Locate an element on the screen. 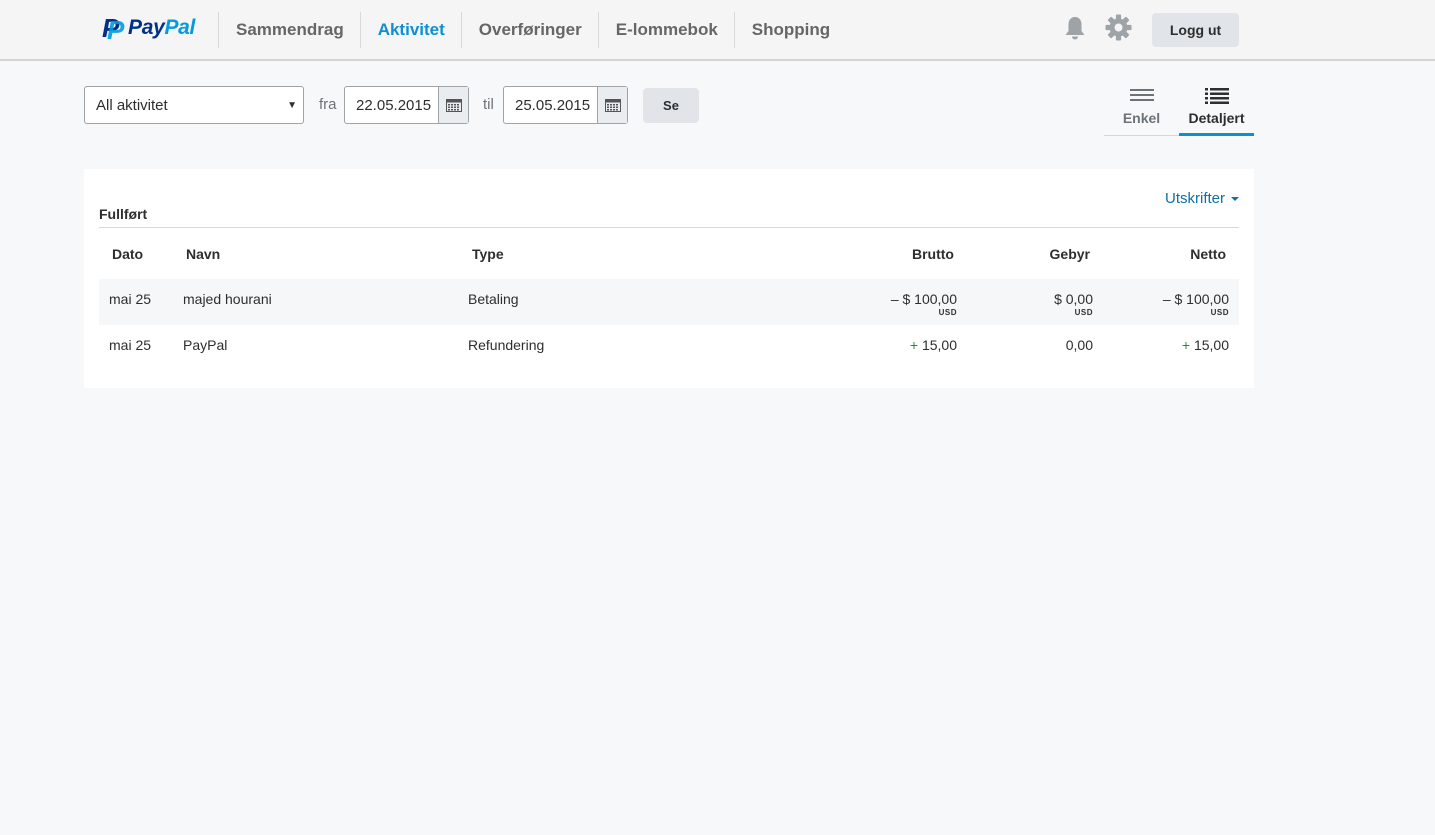  list-detailed-icon is located at coordinates (1217, 96).